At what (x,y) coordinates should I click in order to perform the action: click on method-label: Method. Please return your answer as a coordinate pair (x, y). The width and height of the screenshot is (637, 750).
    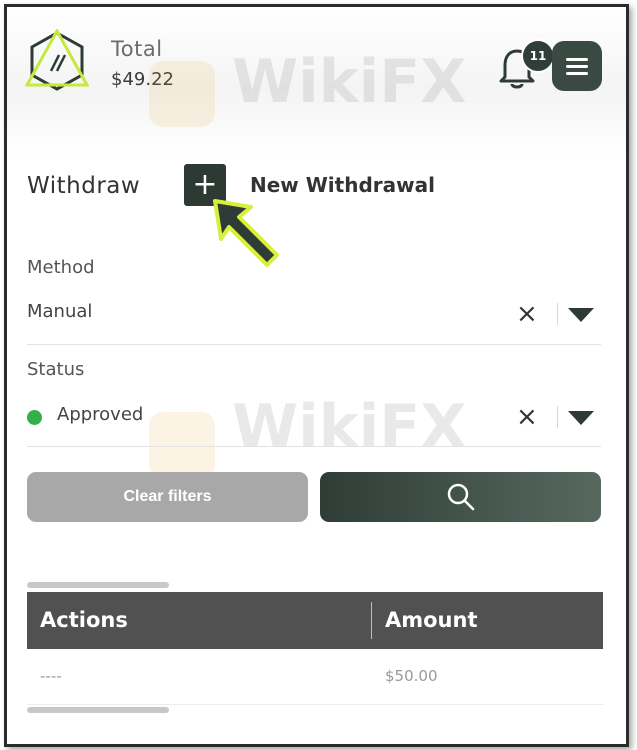
    Looking at the image, I should click on (61, 267).